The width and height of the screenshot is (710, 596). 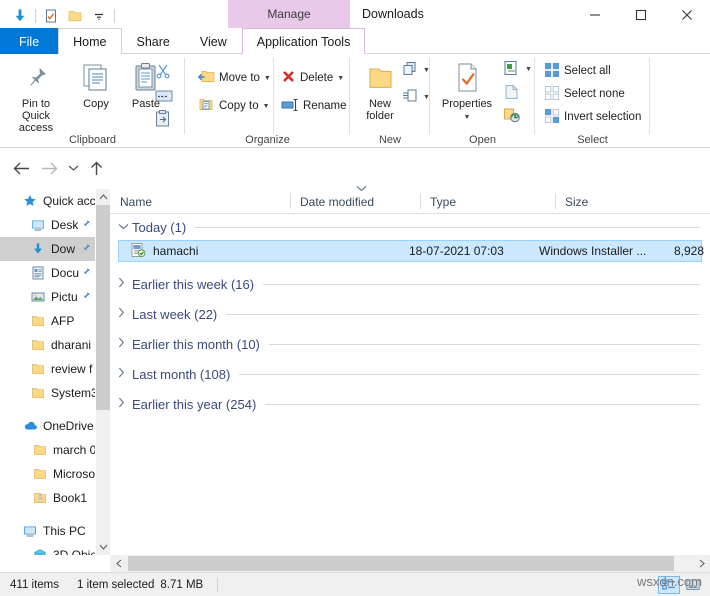 I want to click on new-folder-icon, so click(x=75, y=16).